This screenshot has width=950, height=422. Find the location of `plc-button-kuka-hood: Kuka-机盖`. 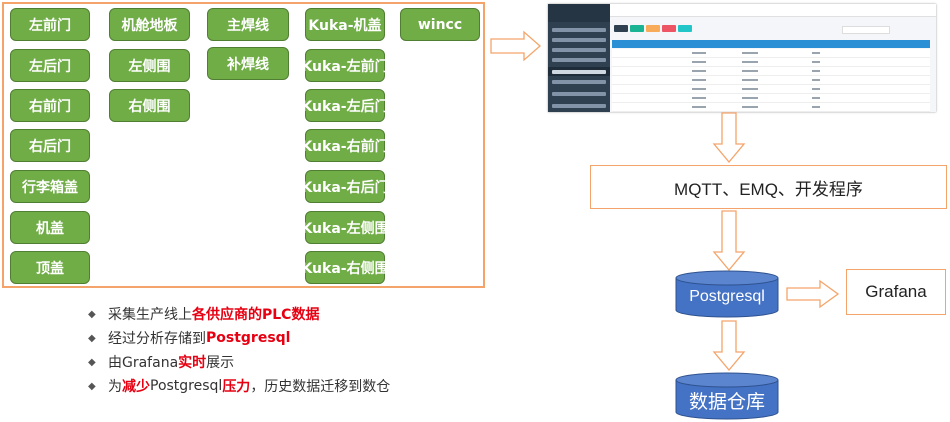

plc-button-kuka-hood: Kuka-机盖 is located at coordinates (345, 24).